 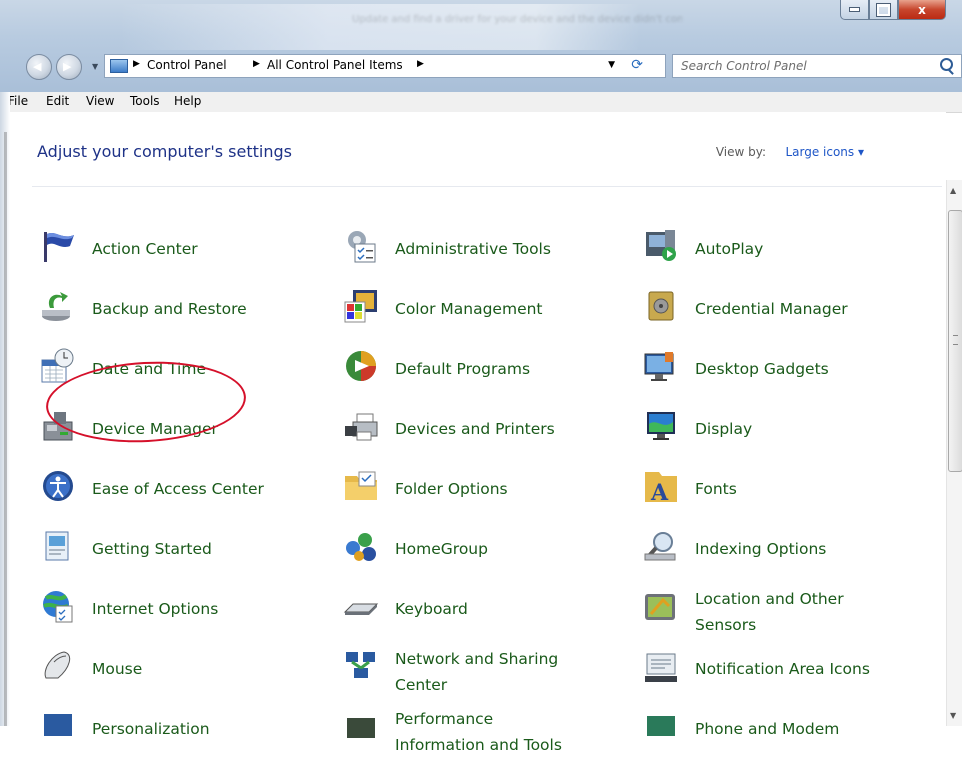 I want to click on item-backup-and-restore: Backup and Restore, so click(x=170, y=312).